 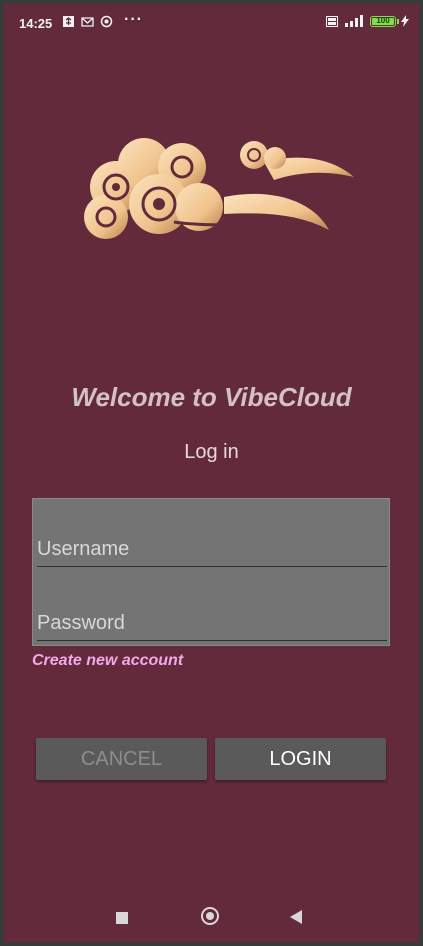 I want to click on sync-icon, so click(x=106, y=21).